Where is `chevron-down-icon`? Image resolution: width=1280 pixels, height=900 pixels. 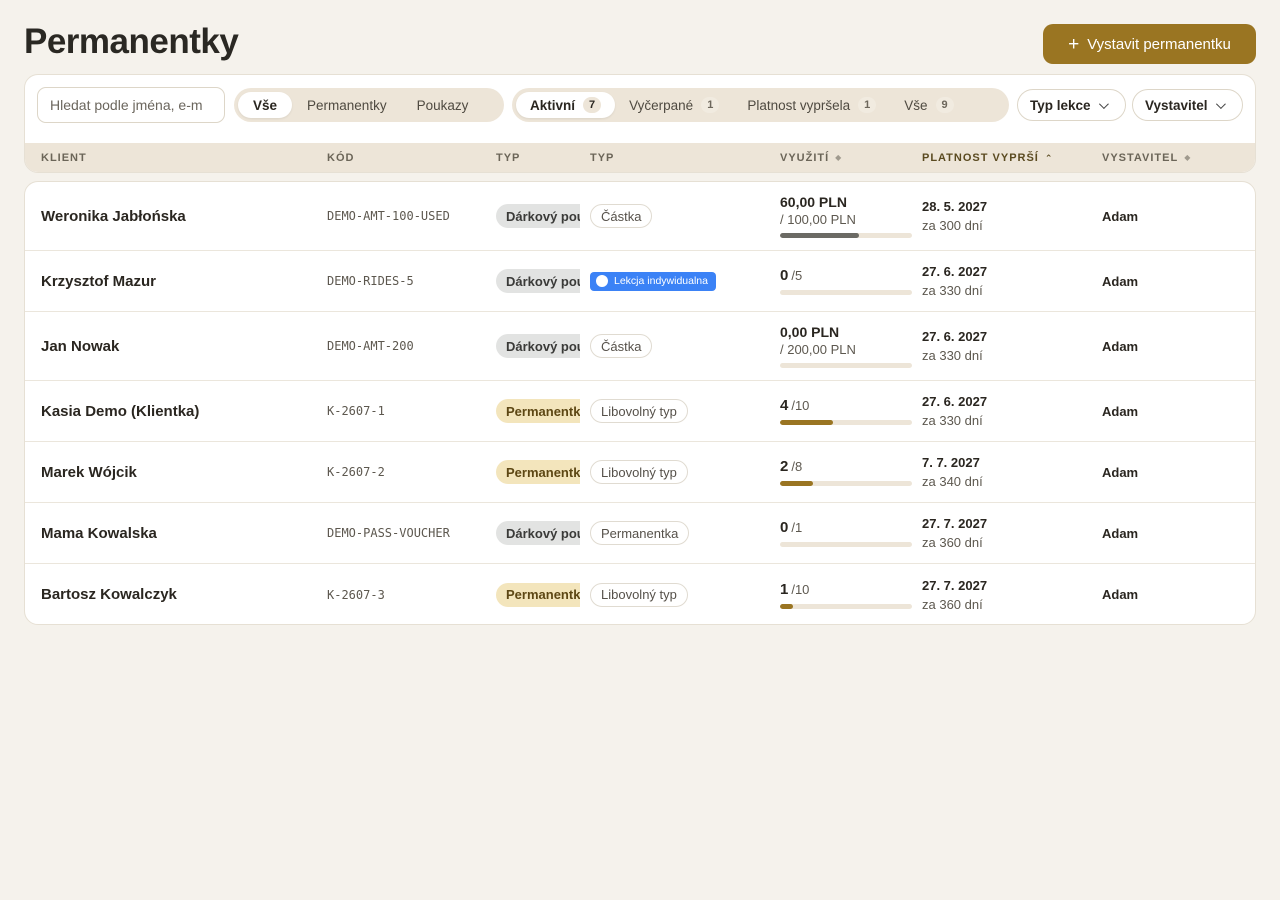
chevron-down-icon is located at coordinates (1220, 103).